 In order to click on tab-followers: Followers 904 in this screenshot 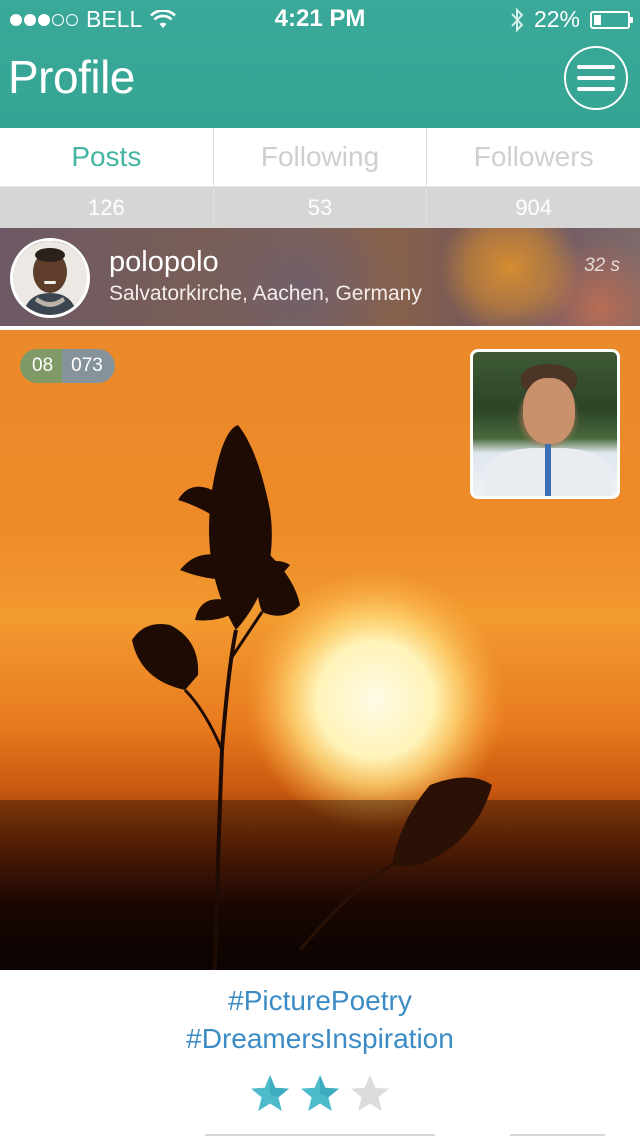, I will do `click(533, 178)`.